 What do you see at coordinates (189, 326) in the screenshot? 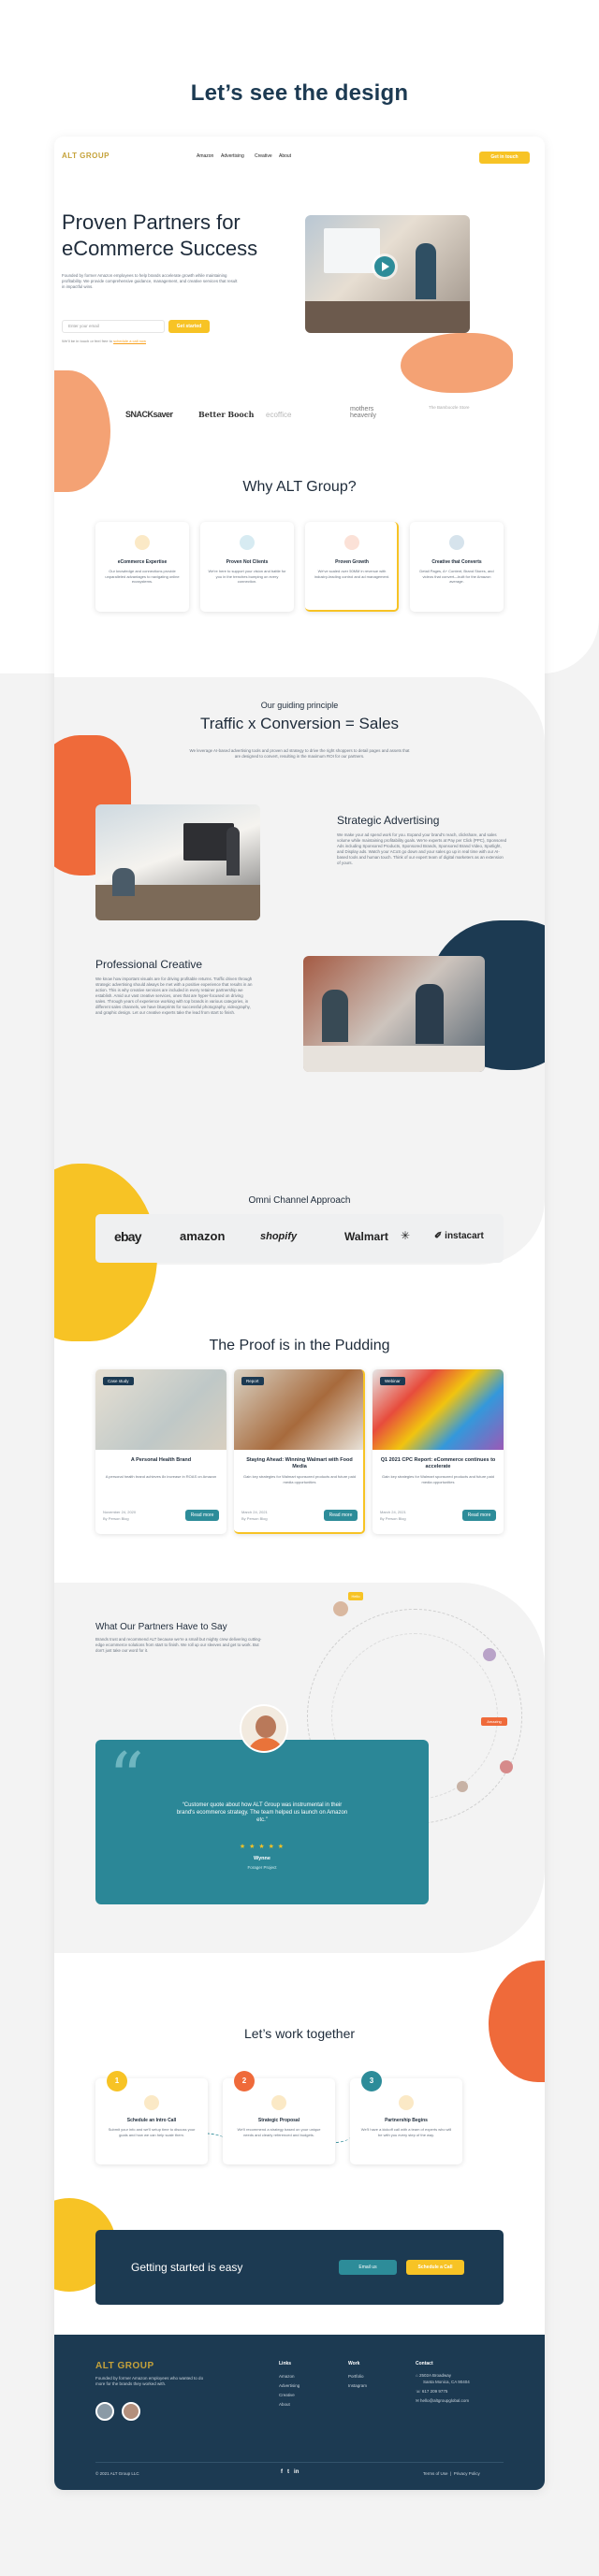
I see `get-started-button: Get started` at bounding box center [189, 326].